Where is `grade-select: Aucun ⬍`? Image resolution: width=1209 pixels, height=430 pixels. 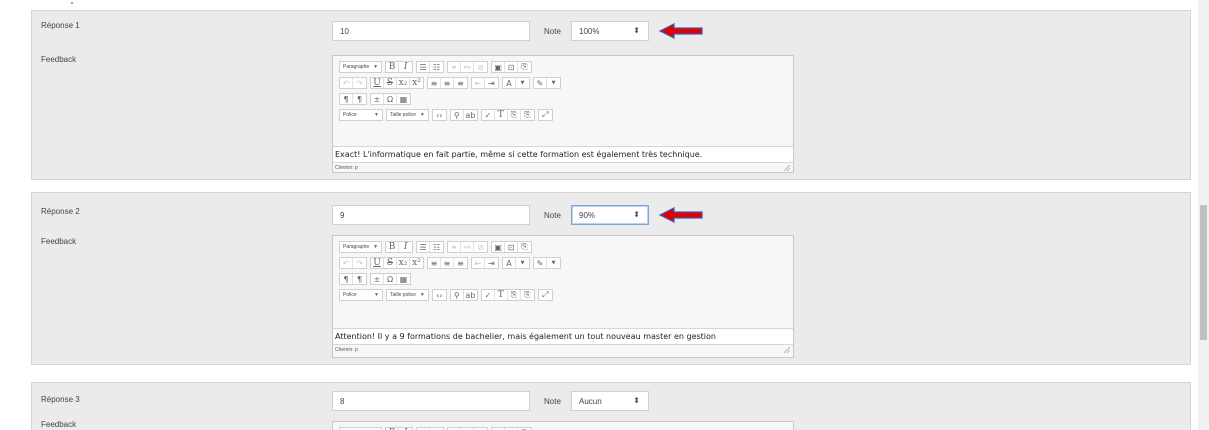 grade-select: Aucun ⬍ is located at coordinates (610, 401).